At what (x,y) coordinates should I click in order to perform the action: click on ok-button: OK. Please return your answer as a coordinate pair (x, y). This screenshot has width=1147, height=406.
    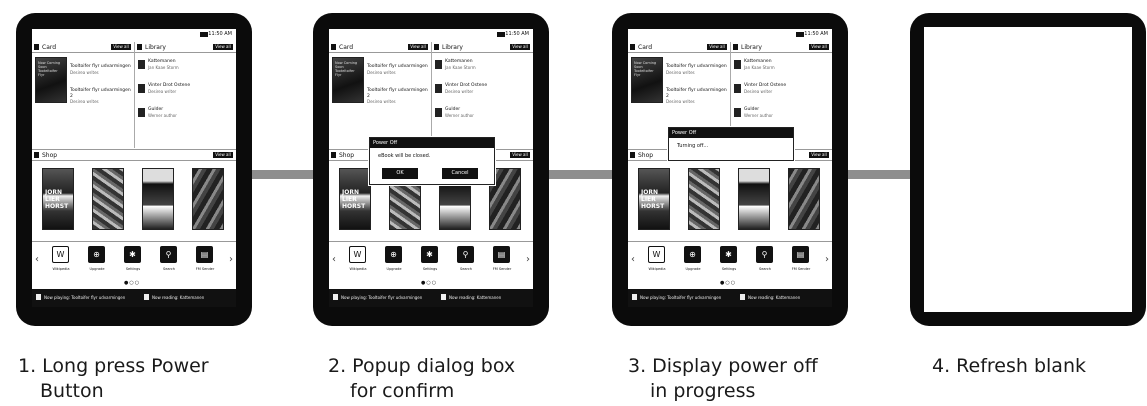
    Looking at the image, I should click on (400, 173).